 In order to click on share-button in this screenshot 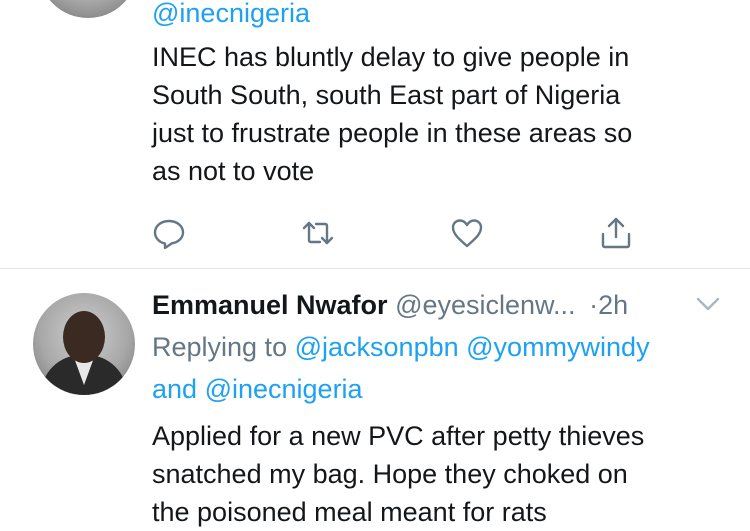, I will do `click(616, 233)`.